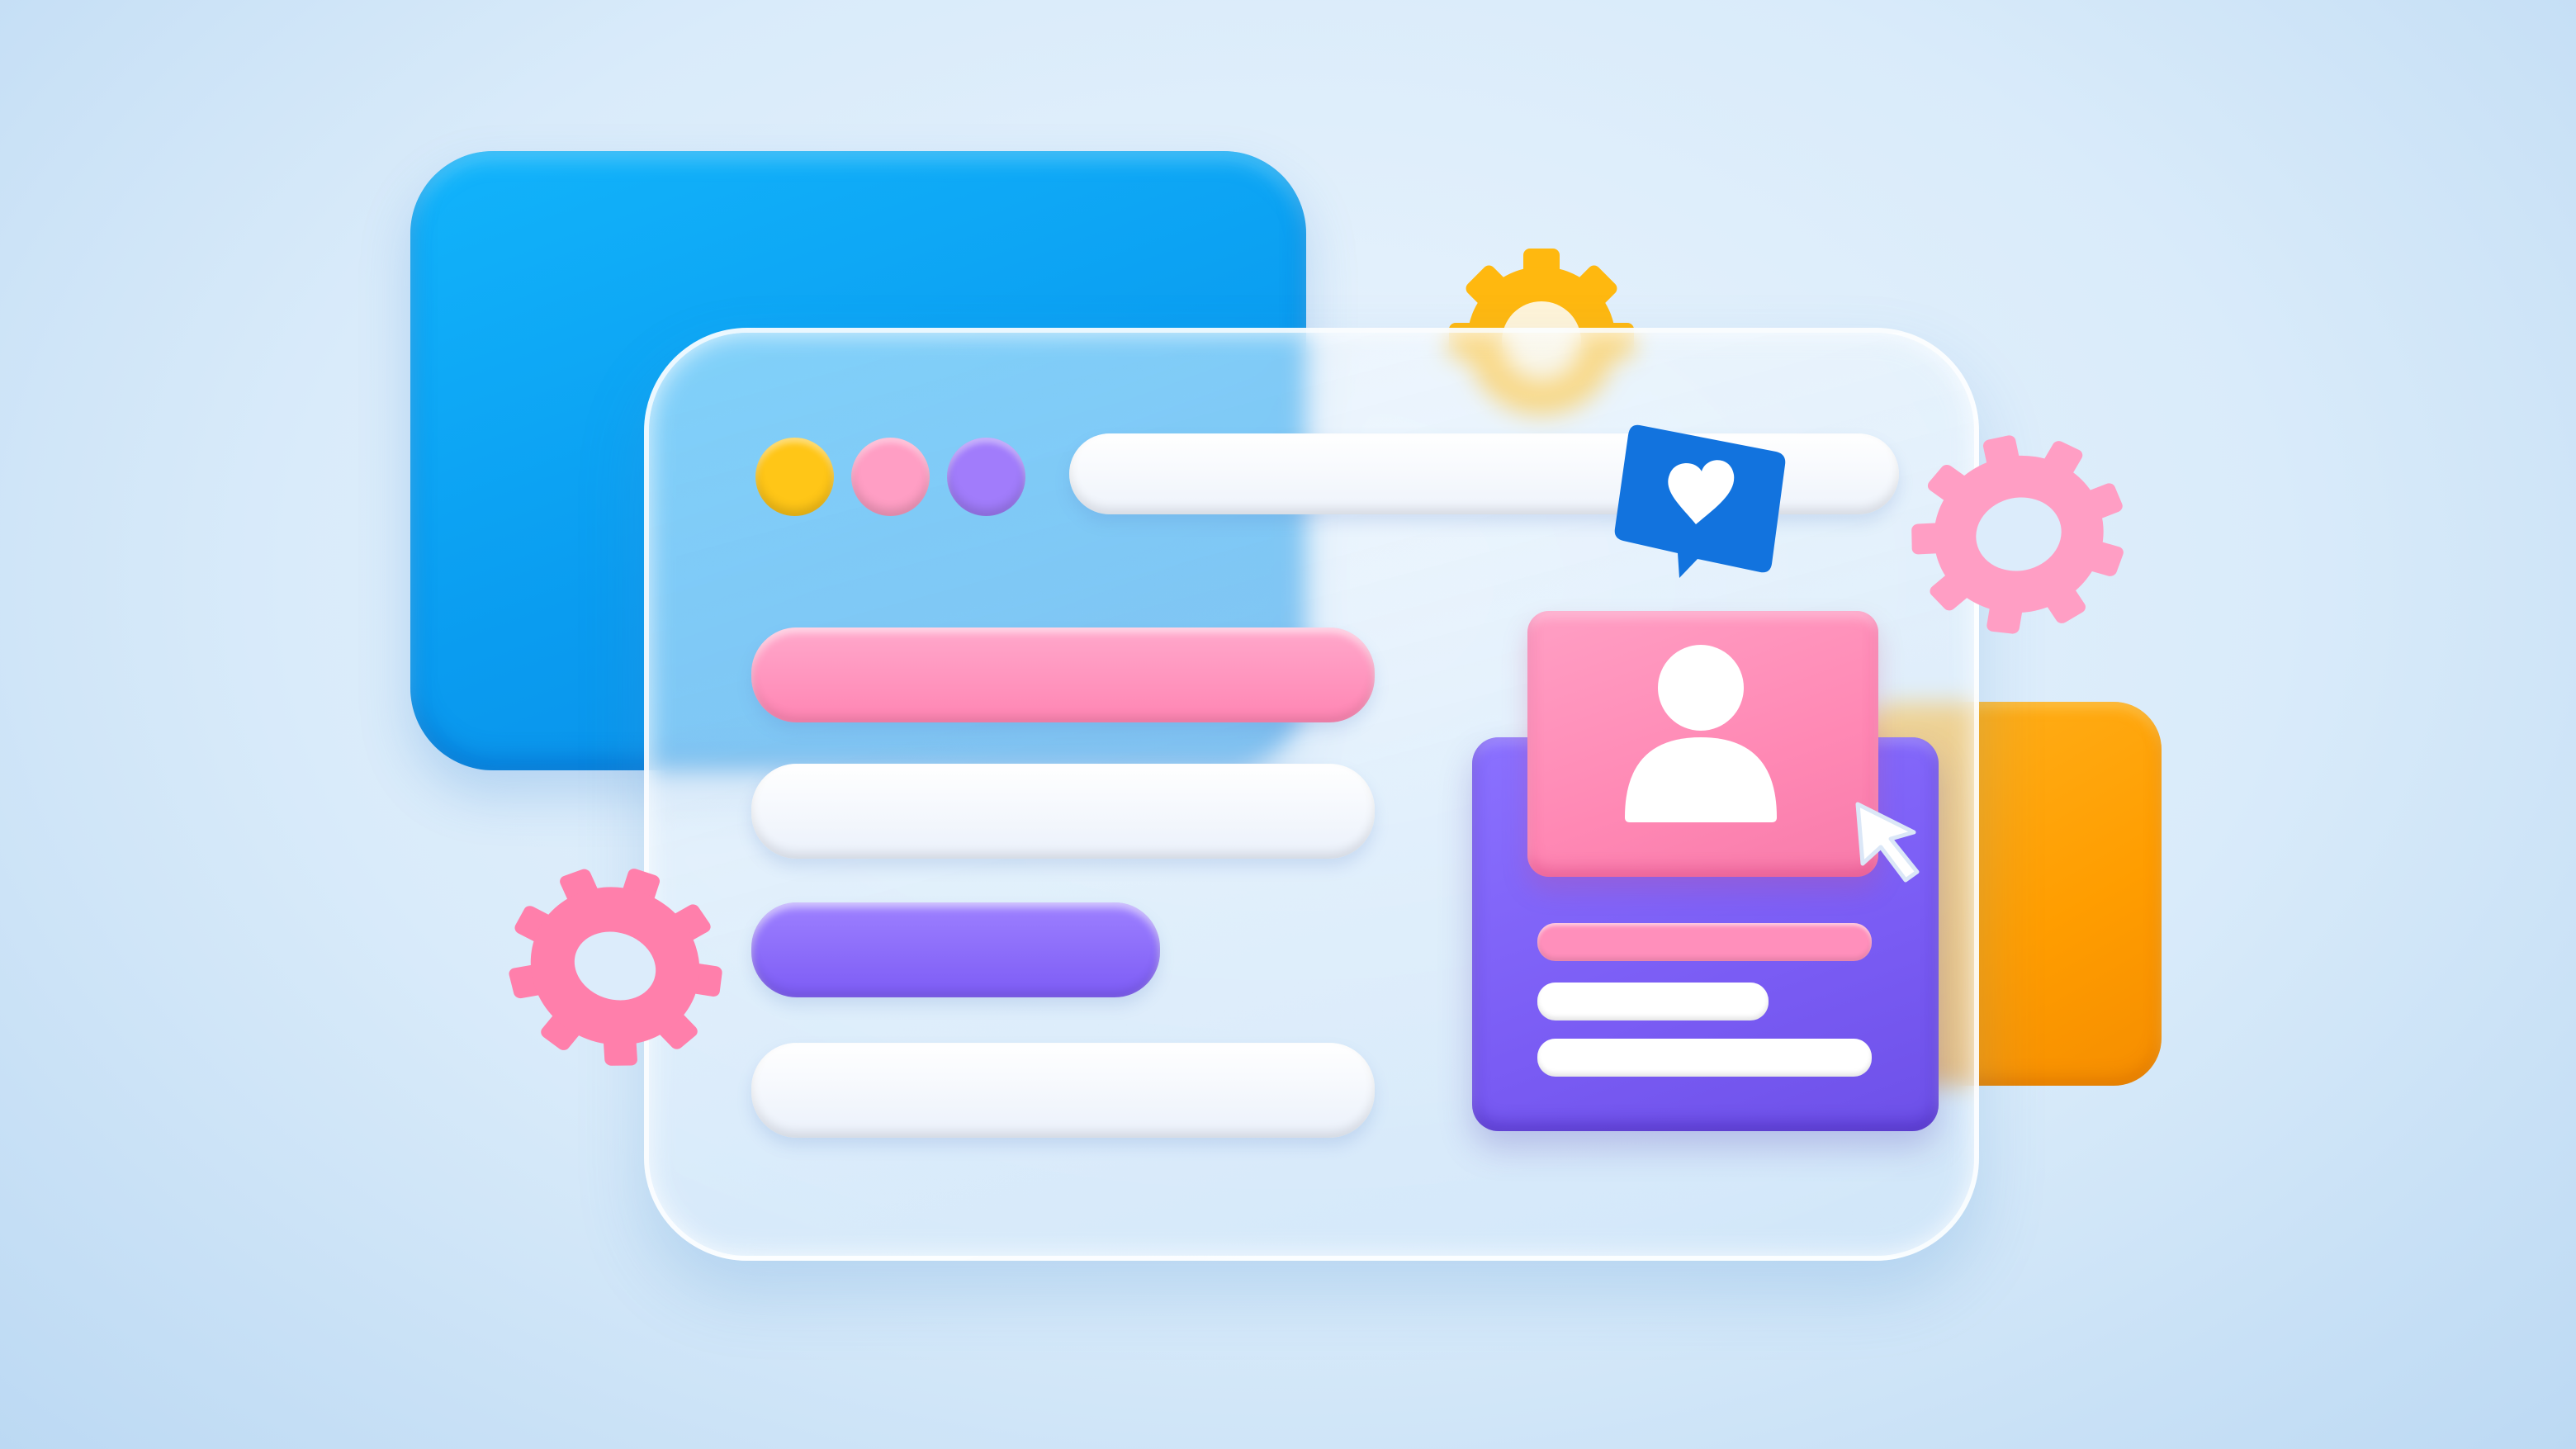 Image resolution: width=2576 pixels, height=1449 pixels. What do you see at coordinates (1701, 733) in the screenshot?
I see `user-icon` at bounding box center [1701, 733].